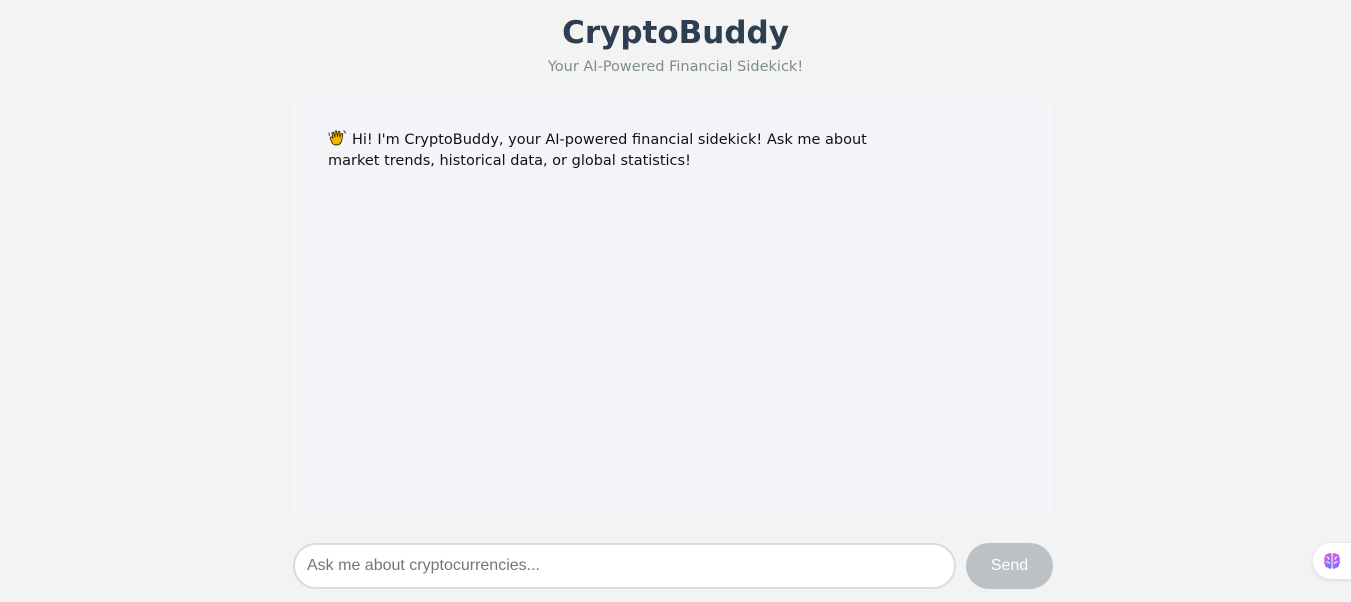 This screenshot has width=1351, height=602. I want to click on app-subtitle: Your AI-Powered Financial Sidekick!, so click(675, 67).